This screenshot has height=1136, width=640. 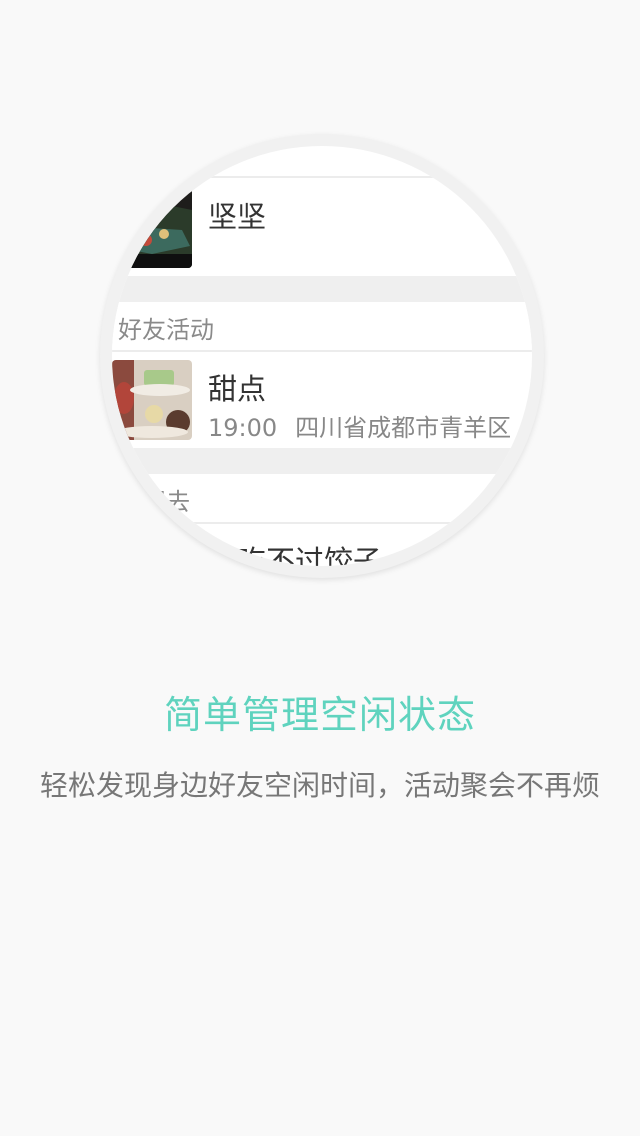 What do you see at coordinates (237, 389) in the screenshot?
I see `activity-name: 甜点` at bounding box center [237, 389].